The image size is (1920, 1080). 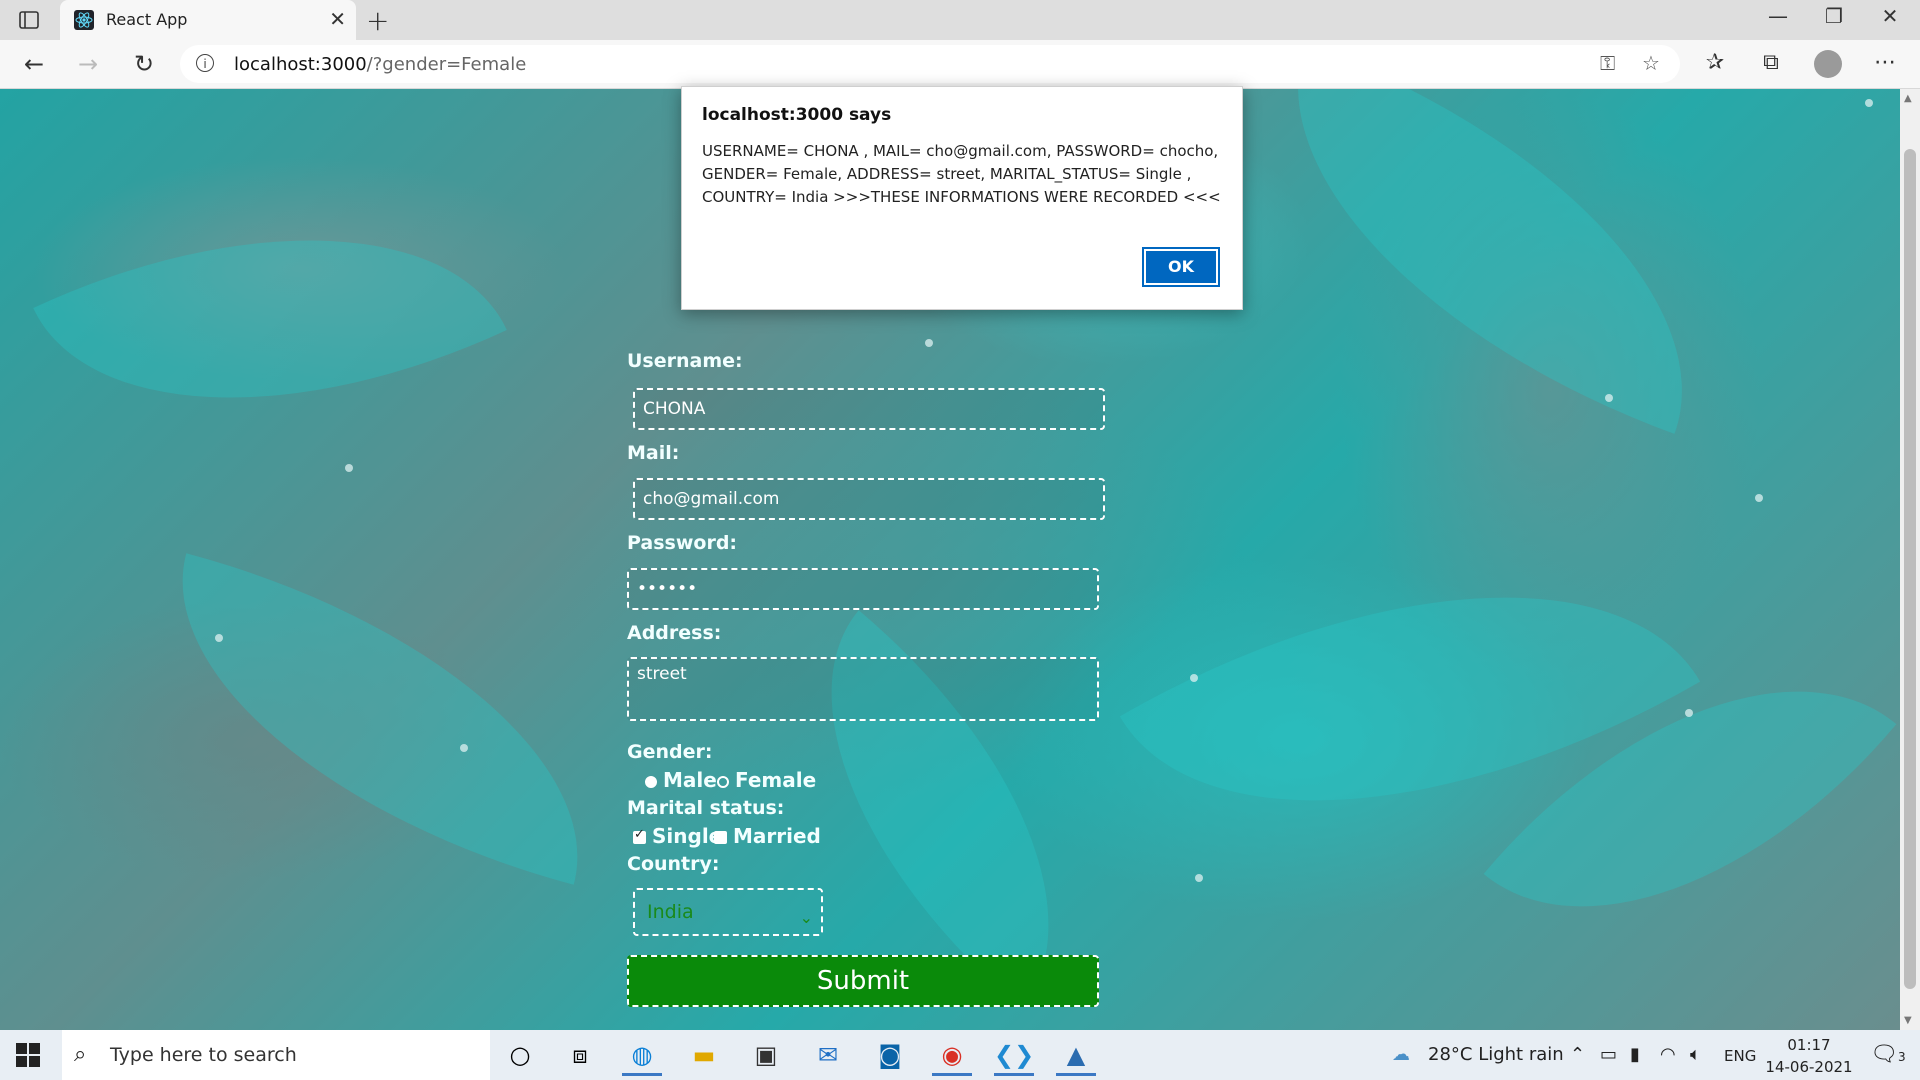 What do you see at coordinates (670, 752) in the screenshot?
I see `gender-label: Gender:` at bounding box center [670, 752].